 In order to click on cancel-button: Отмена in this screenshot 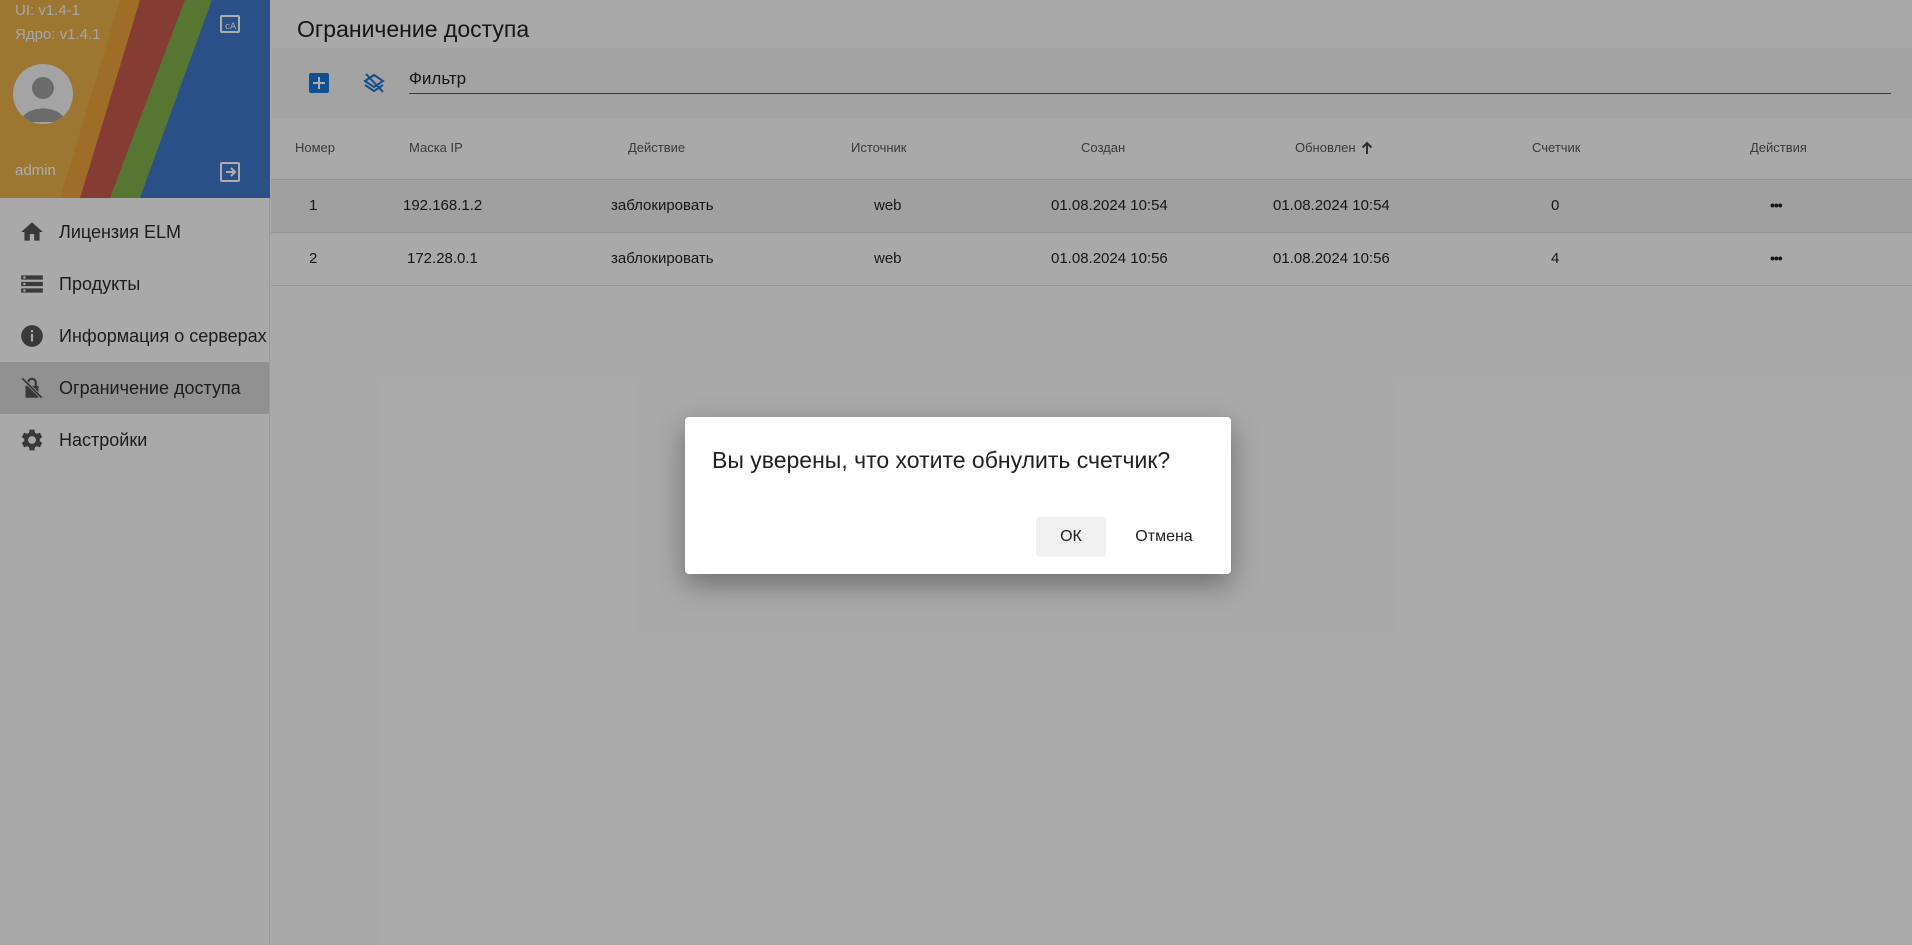, I will do `click(1164, 537)`.